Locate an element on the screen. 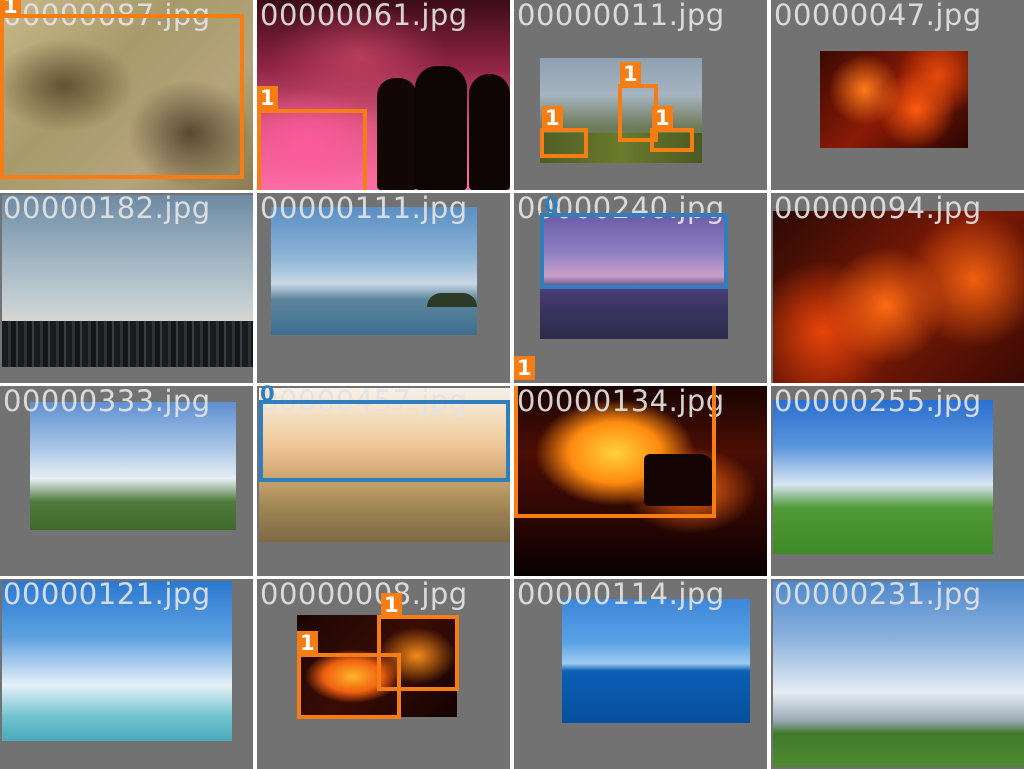  image-tile: 1 1 1 00000011.jpg is located at coordinates (640, 95).